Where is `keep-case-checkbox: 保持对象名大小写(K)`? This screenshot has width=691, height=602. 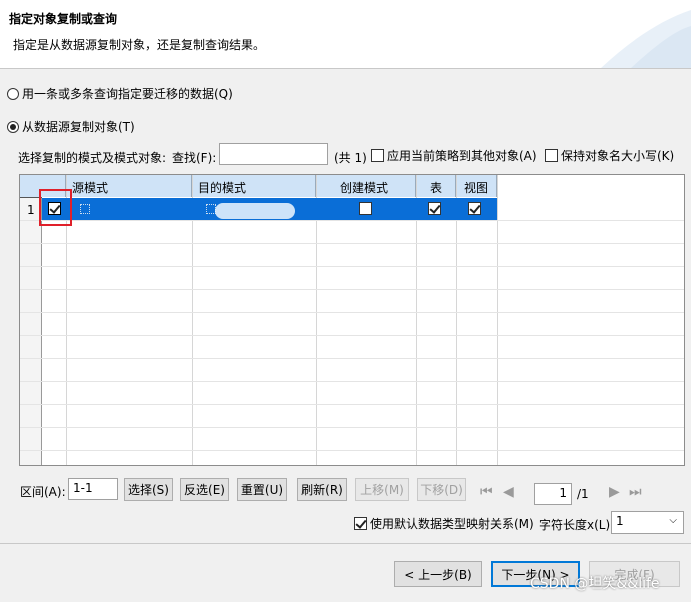 keep-case-checkbox: 保持对象名大小写(K) is located at coordinates (609, 155).